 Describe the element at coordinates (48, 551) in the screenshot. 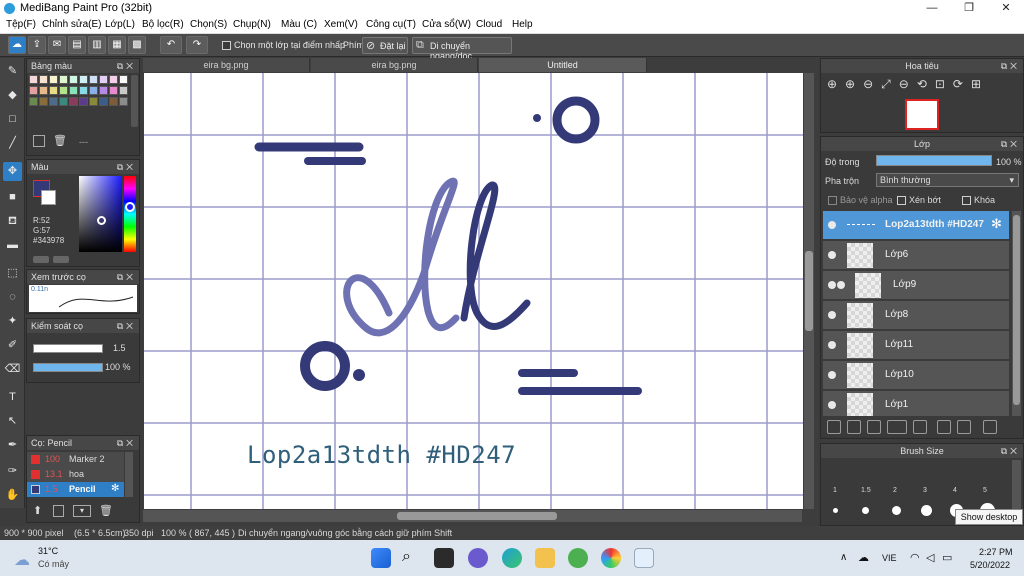

I see `weather-temp: 31°C` at that location.